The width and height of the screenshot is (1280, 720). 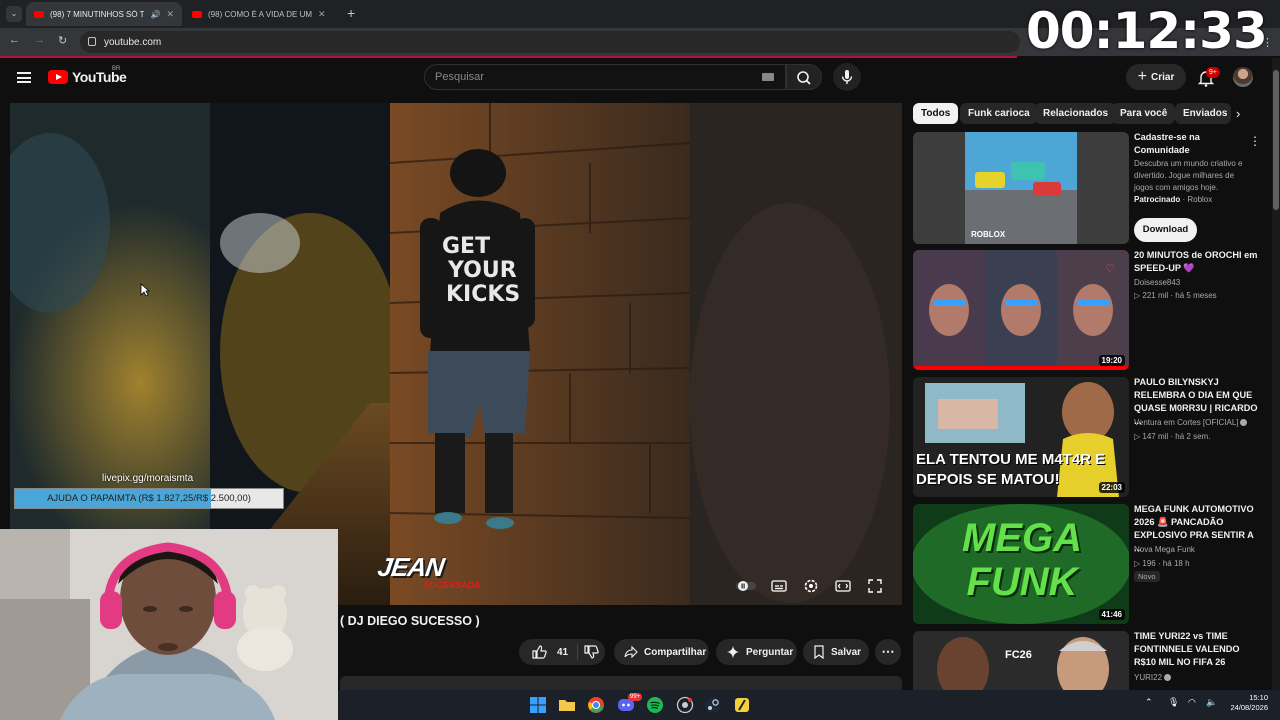 What do you see at coordinates (809, 705) in the screenshot?
I see `windows-taskbar` at bounding box center [809, 705].